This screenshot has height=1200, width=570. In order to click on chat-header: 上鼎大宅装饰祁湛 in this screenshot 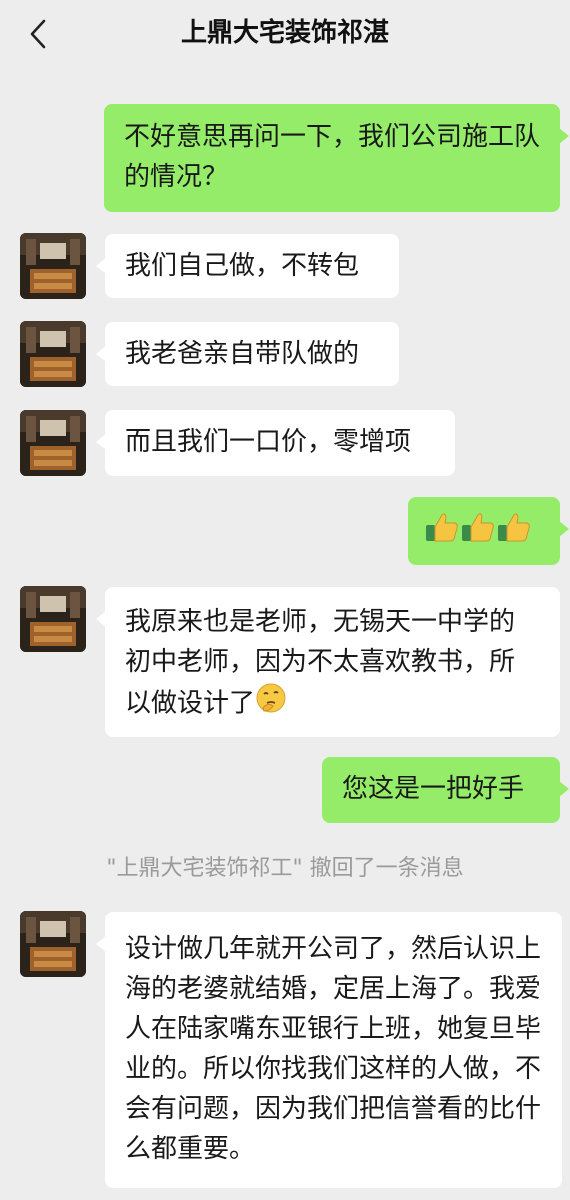, I will do `click(285, 34)`.